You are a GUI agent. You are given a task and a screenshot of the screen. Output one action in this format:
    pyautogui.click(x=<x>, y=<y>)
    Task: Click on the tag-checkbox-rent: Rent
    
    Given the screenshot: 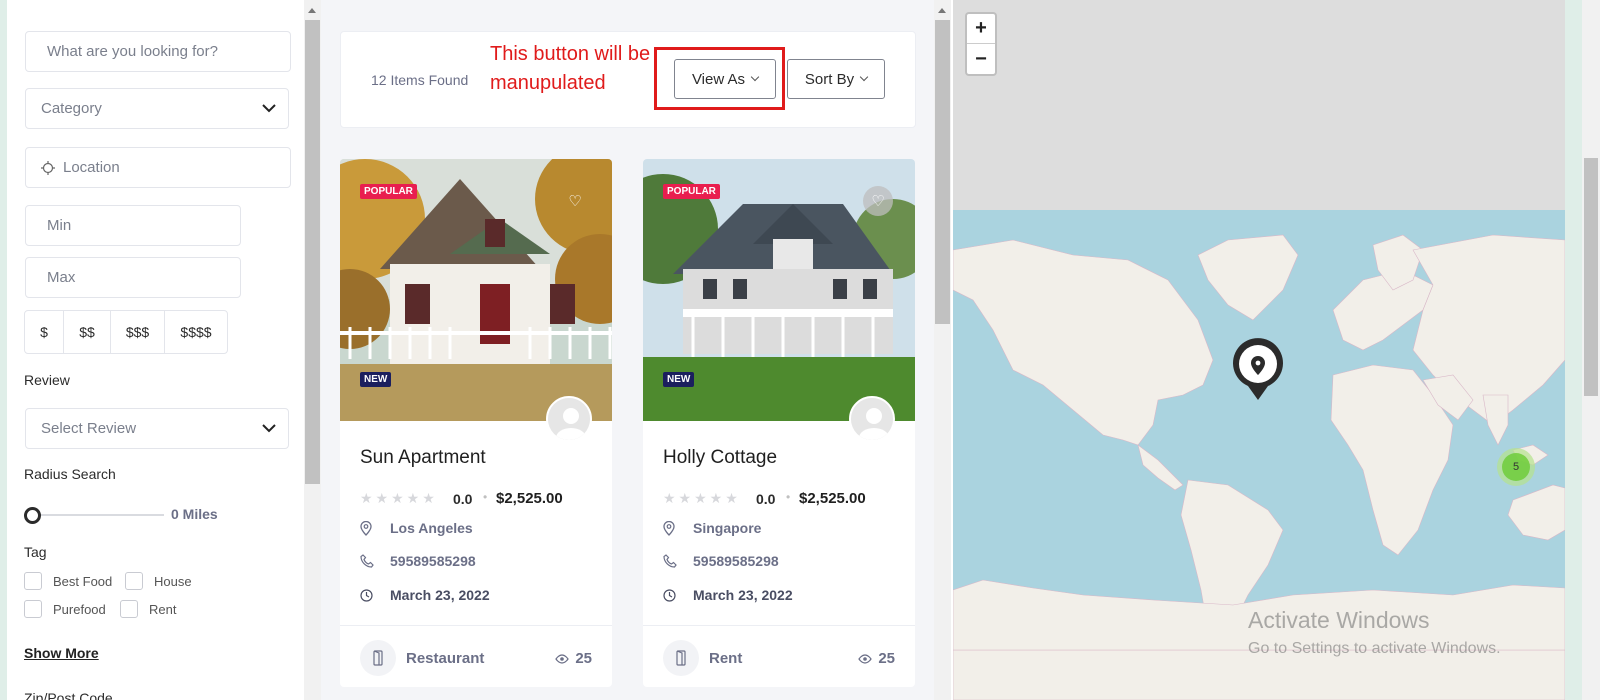 What is the action you would take?
    pyautogui.click(x=148, y=609)
    